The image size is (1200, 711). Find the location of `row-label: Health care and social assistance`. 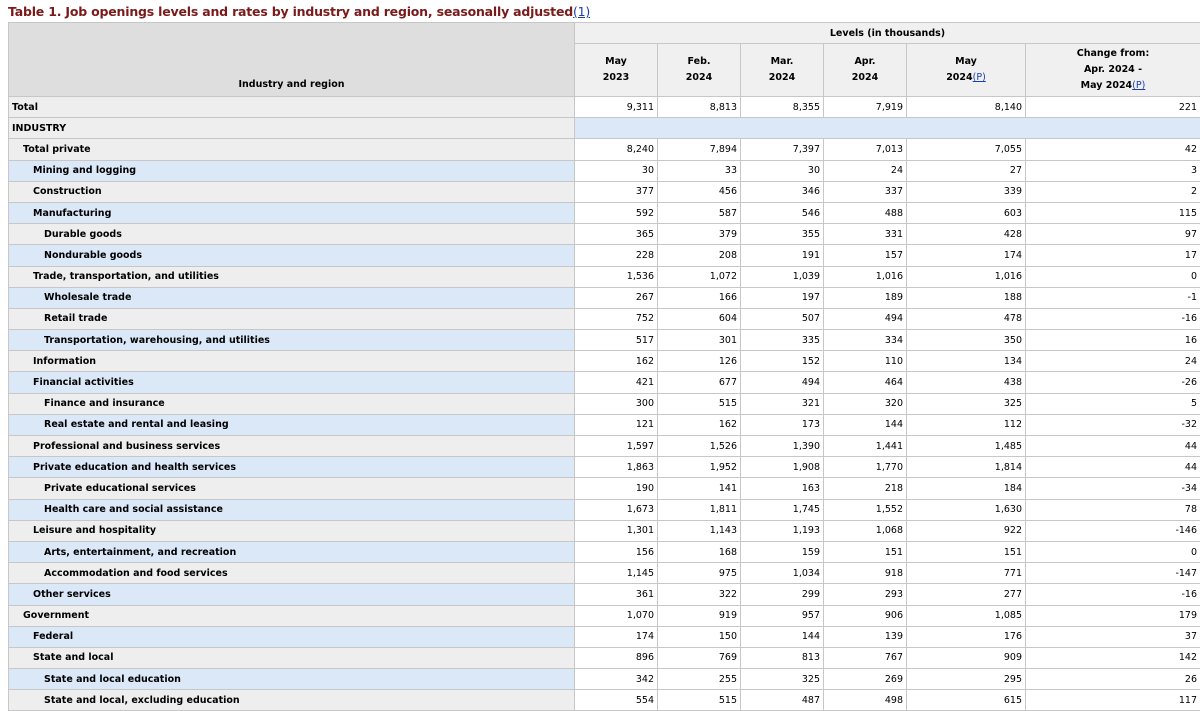

row-label: Health care and social assistance is located at coordinates (291, 509).